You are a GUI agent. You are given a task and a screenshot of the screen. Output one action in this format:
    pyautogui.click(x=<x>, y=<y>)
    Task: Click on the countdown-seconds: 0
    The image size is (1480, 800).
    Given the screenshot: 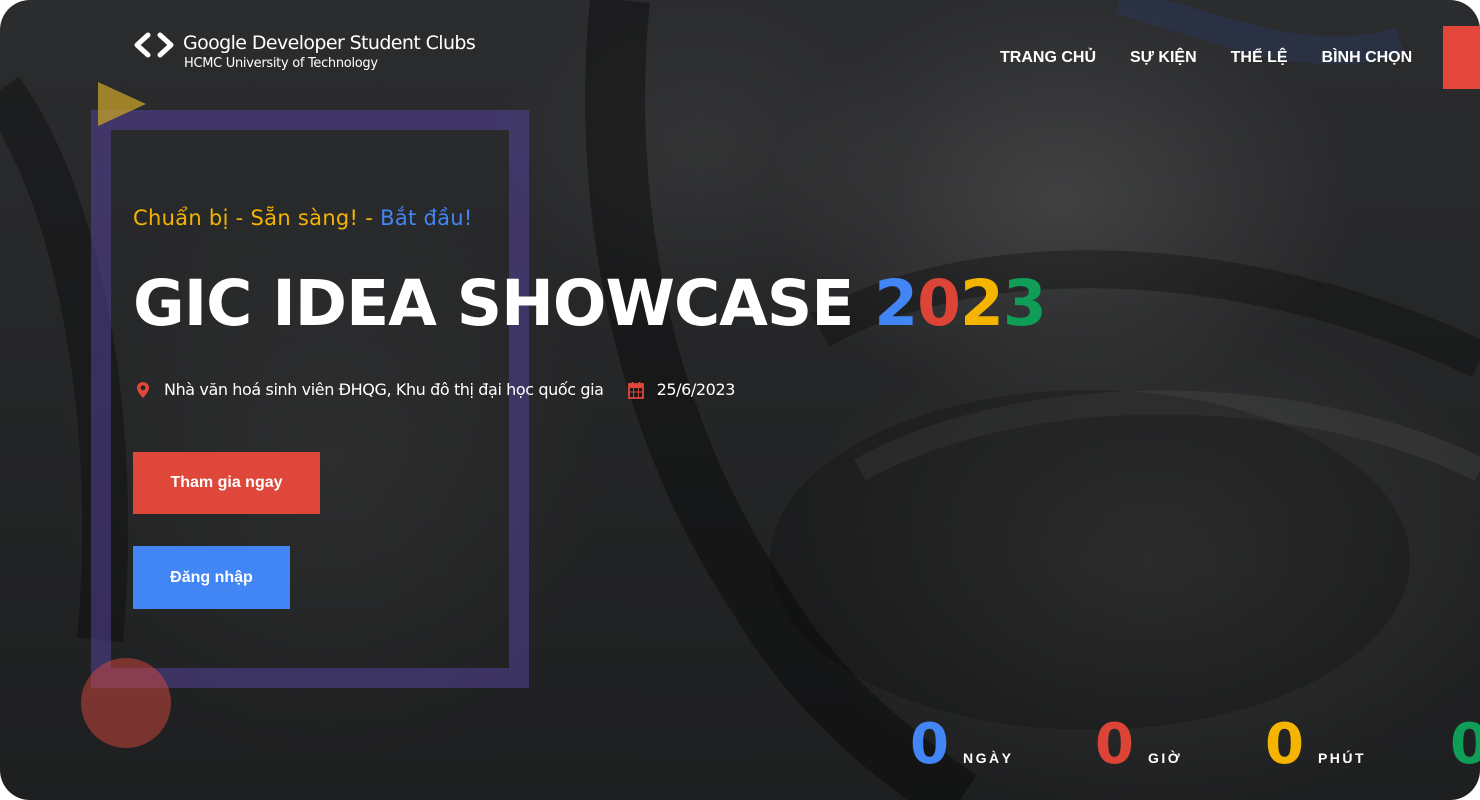 What is the action you would take?
    pyautogui.click(x=1465, y=745)
    